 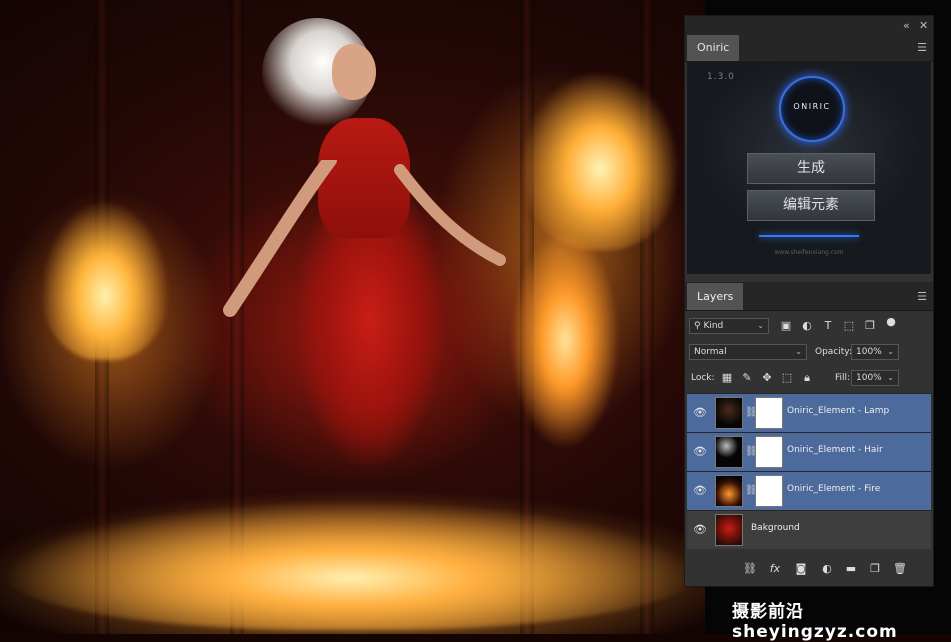 What do you see at coordinates (809, 529) in the screenshot?
I see `layer-row: 👁︎ Bakground` at bounding box center [809, 529].